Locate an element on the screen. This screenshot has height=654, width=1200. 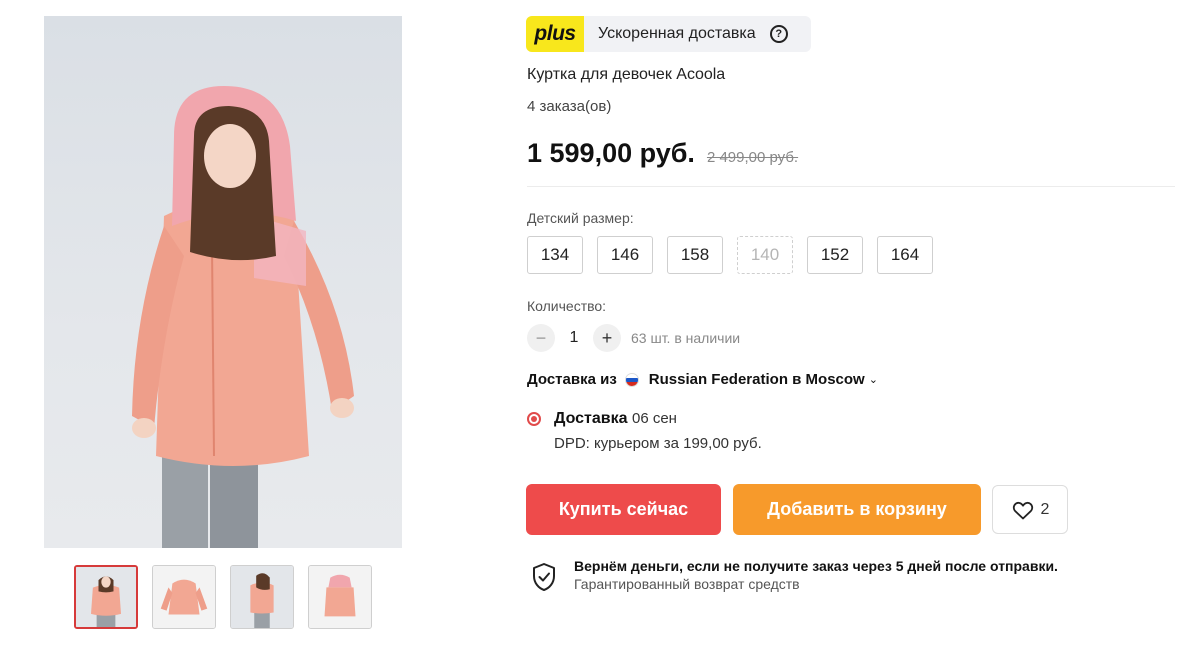
shipping-origin-location: Russian Federation в Moscow is located at coordinates (756, 379).